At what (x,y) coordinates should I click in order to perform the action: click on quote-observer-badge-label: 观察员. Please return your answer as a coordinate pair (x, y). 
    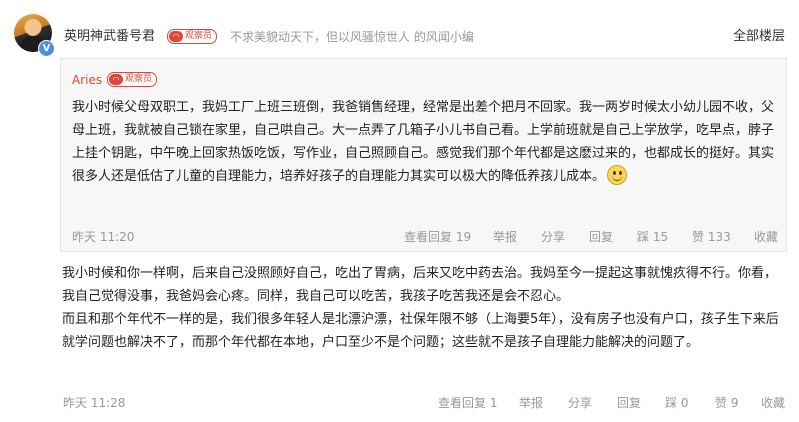
    Looking at the image, I should click on (139, 79).